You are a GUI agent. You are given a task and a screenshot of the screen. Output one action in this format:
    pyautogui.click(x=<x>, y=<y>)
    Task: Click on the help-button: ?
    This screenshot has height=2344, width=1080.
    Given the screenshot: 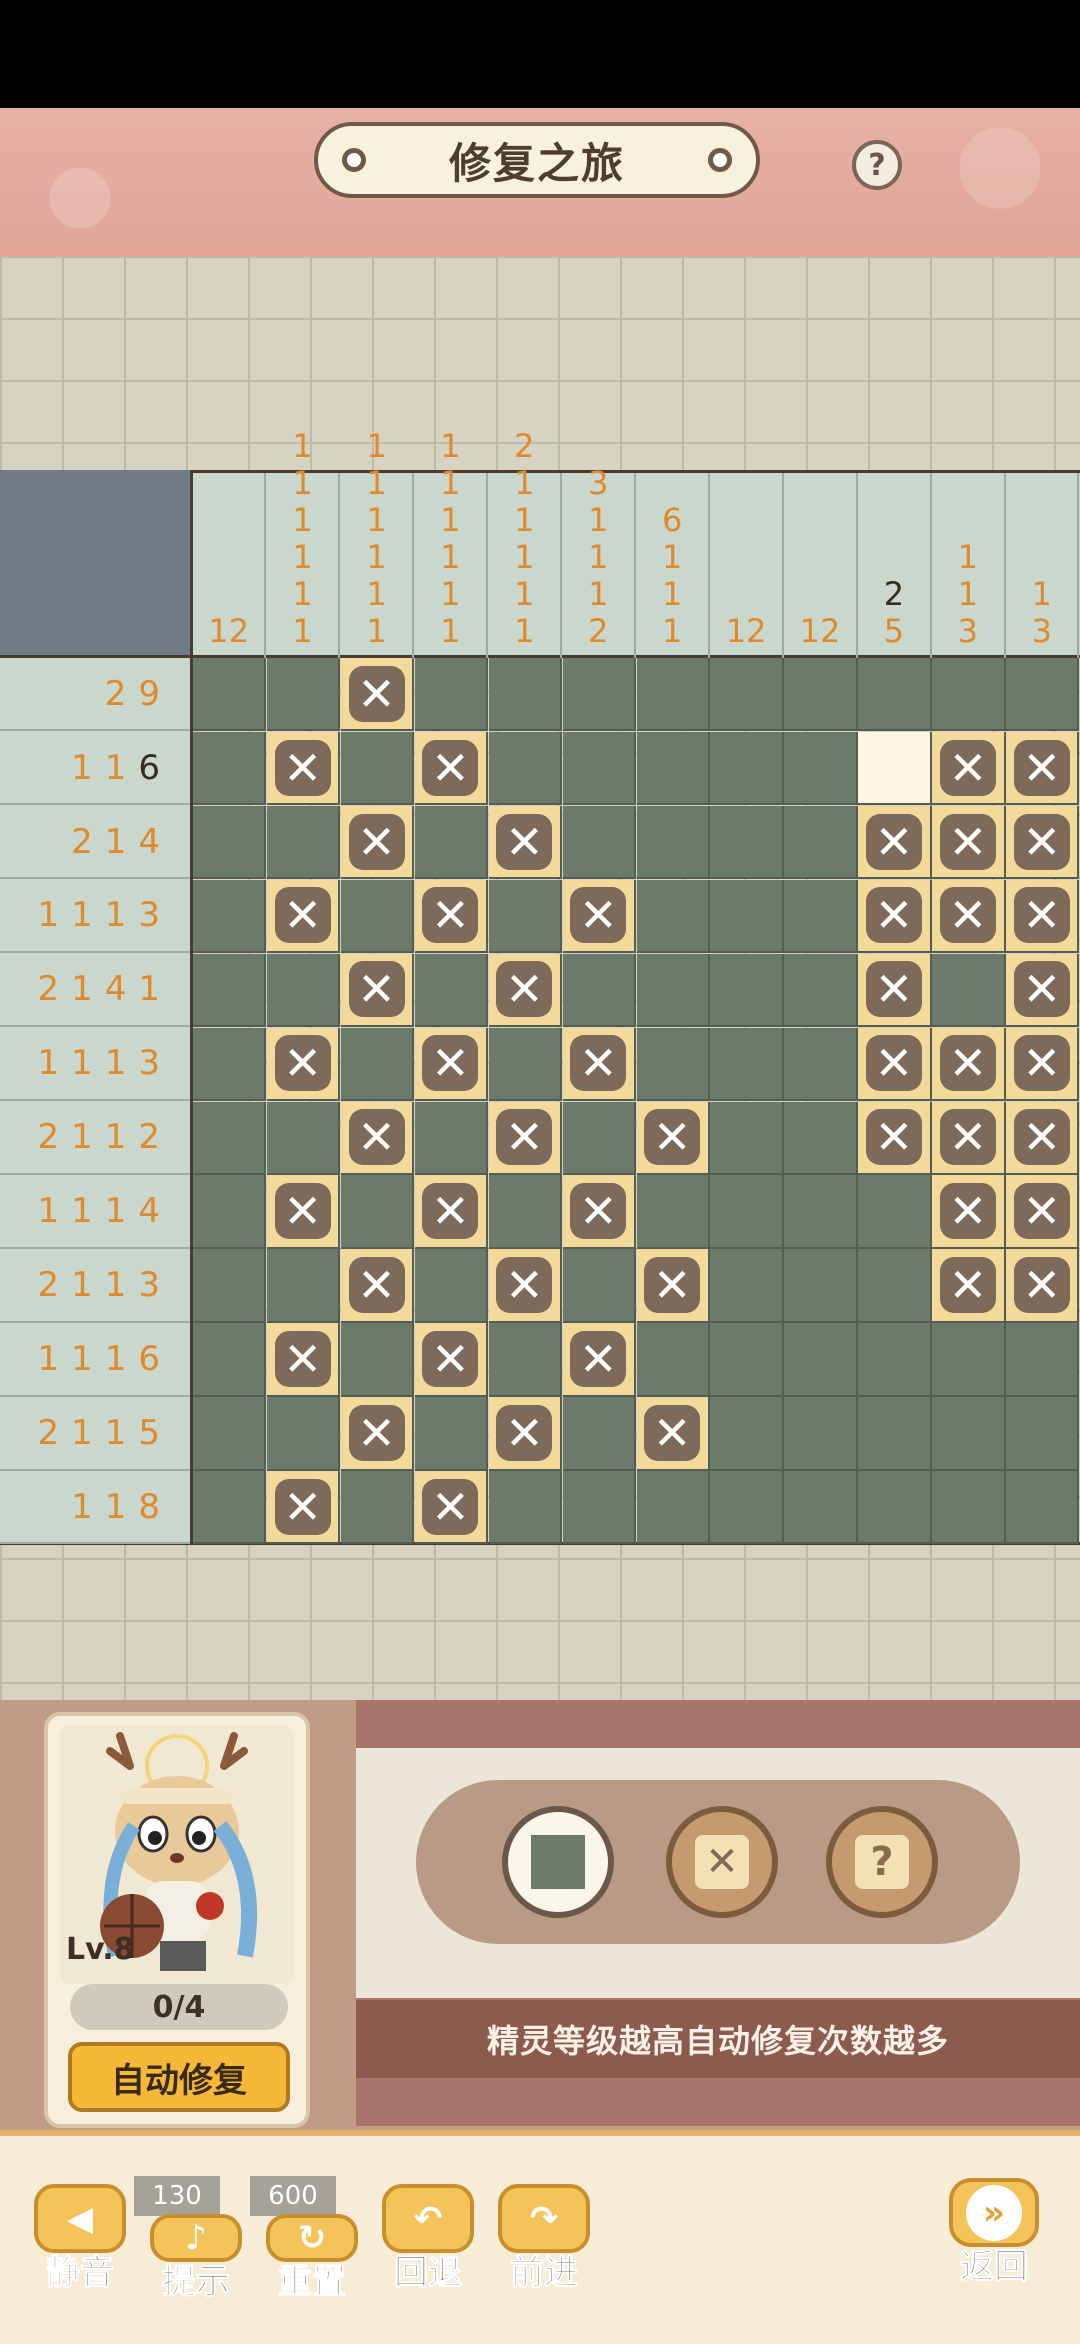 What is the action you would take?
    pyautogui.click(x=877, y=165)
    